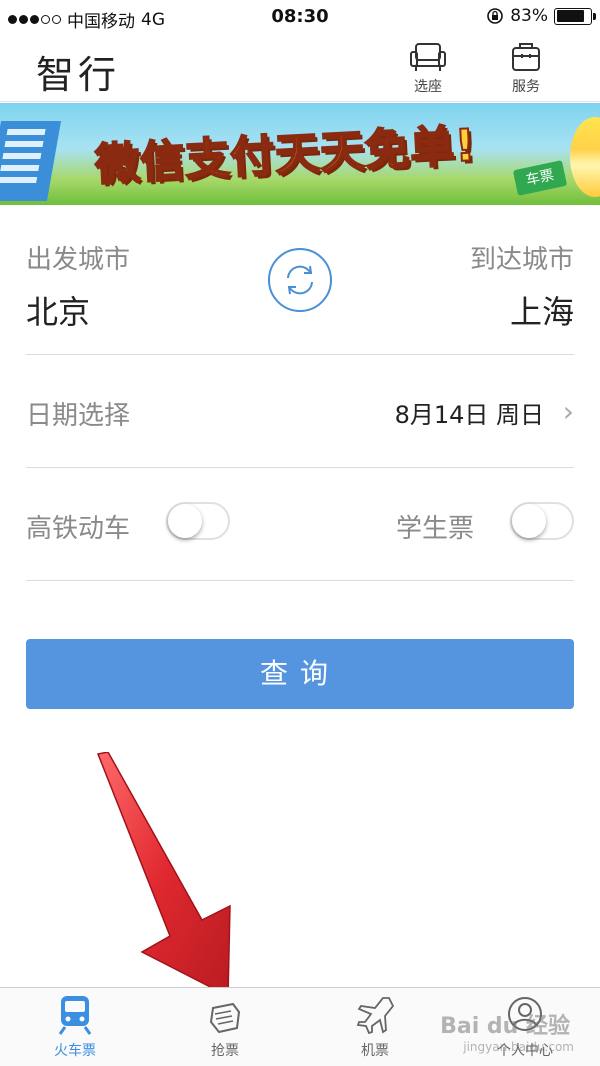 This screenshot has width=600, height=1066. Describe the element at coordinates (300, 524) in the screenshot. I see `options-row: 高铁动车 学生票` at that location.